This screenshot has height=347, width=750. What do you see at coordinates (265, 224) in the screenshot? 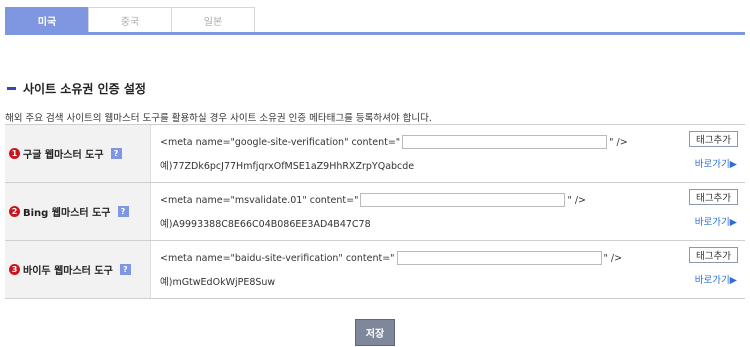
I see `example-text: 예)A9993388C8E66C04B086EE3AD4B47C78` at bounding box center [265, 224].